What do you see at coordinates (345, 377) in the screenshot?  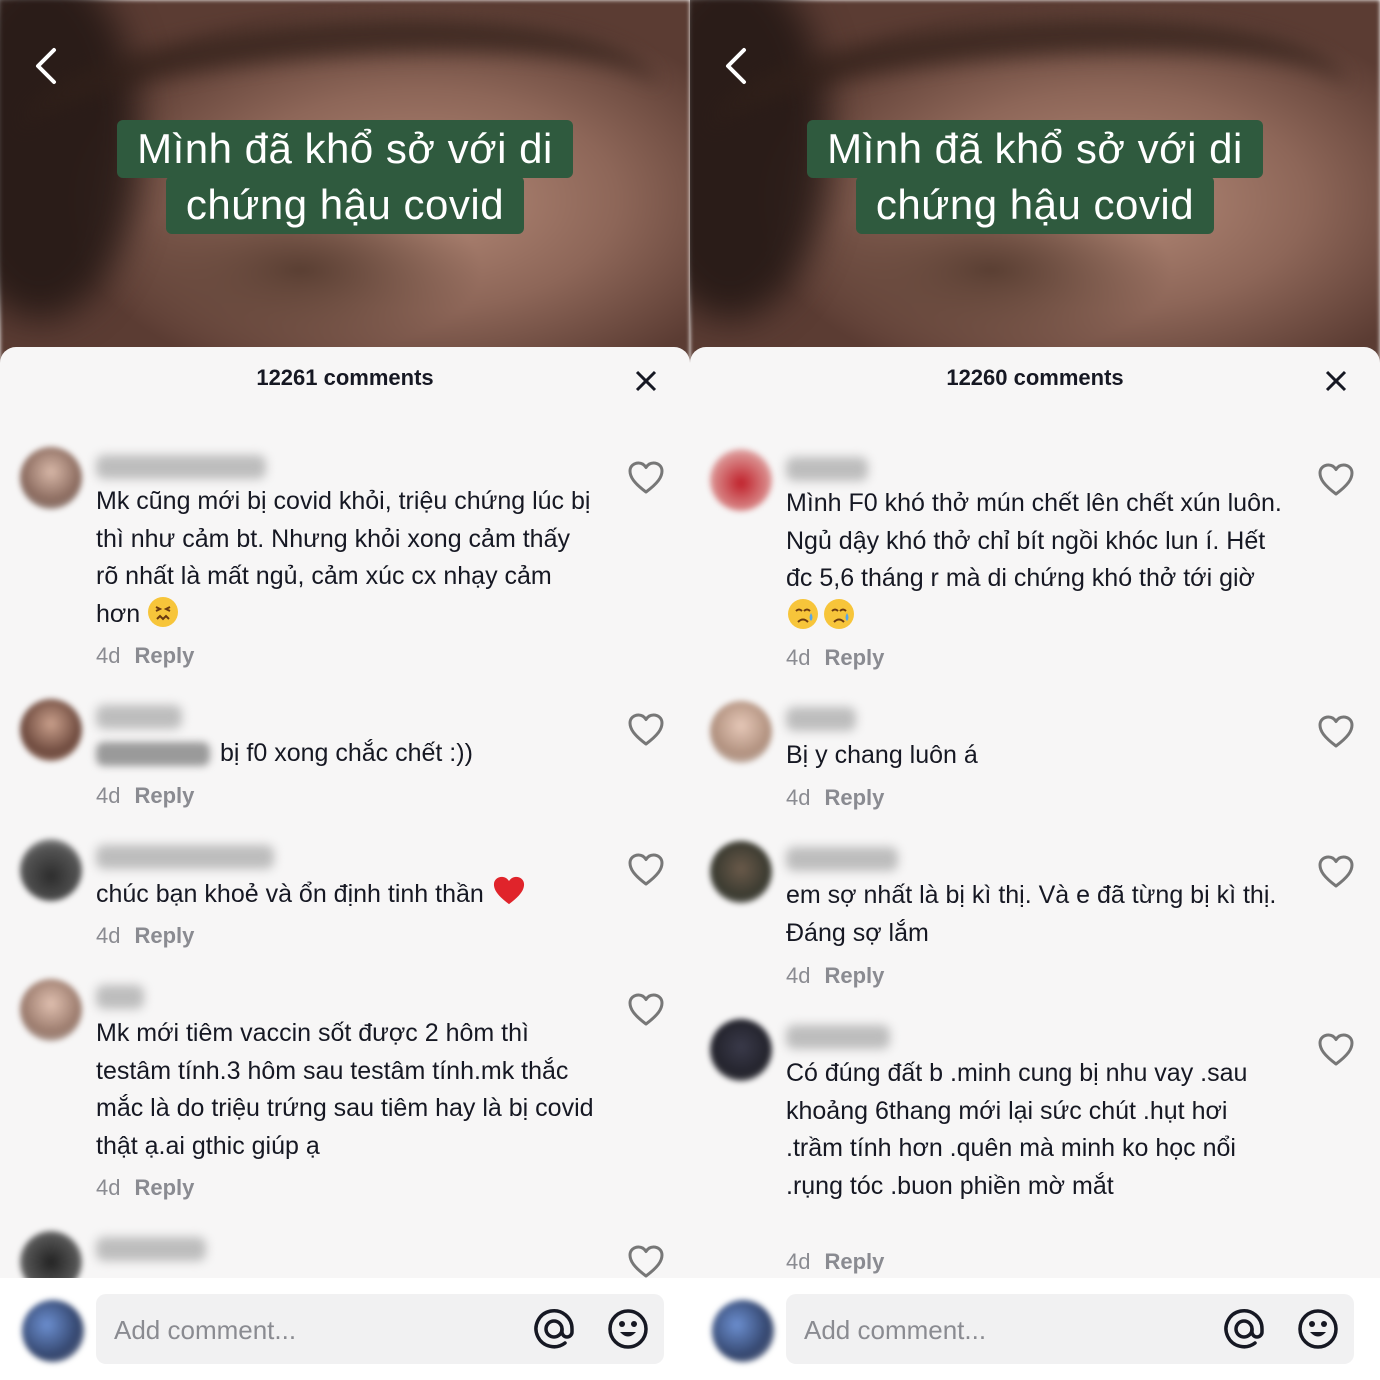 I see `comments-count: 12261 comments` at bounding box center [345, 377].